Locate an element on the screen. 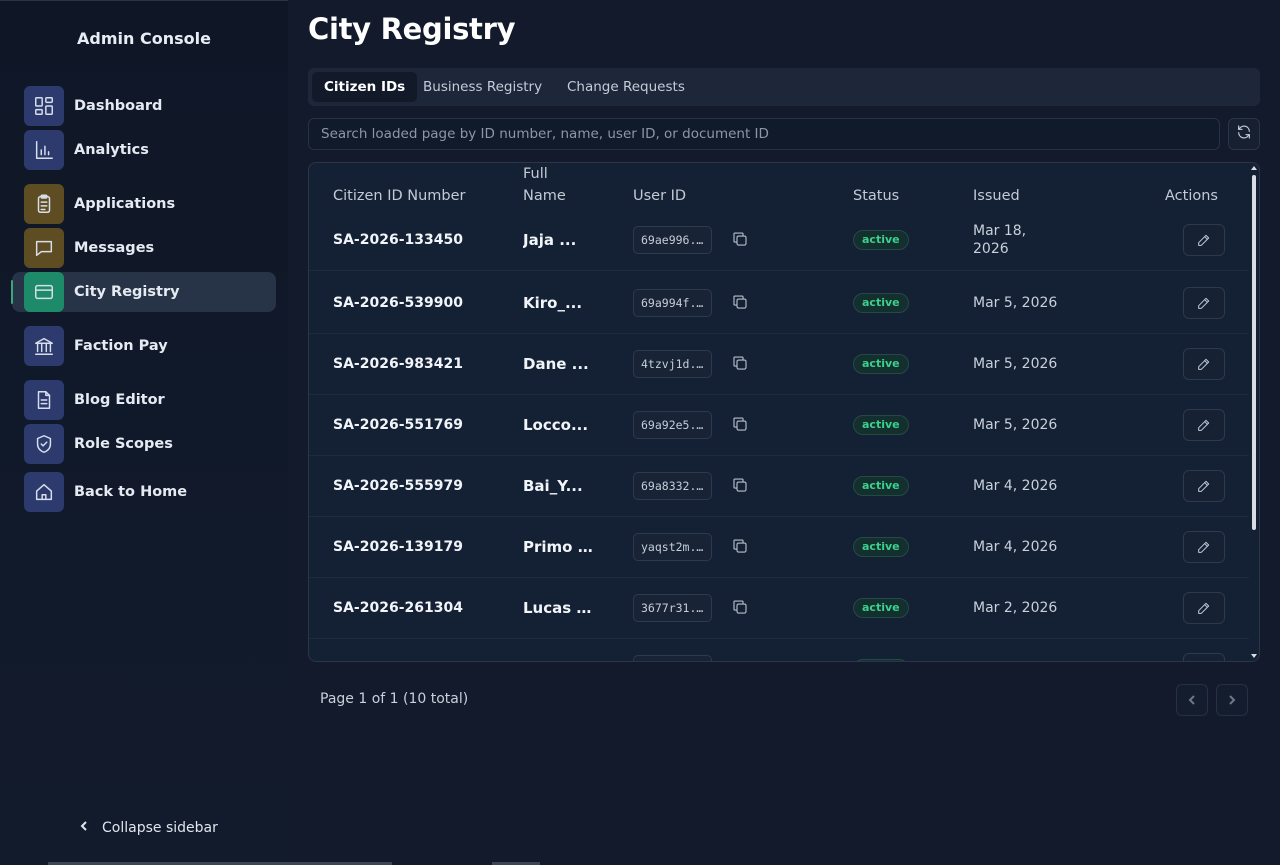  sidebar-item-analytics: Analytics is located at coordinates (144, 150).